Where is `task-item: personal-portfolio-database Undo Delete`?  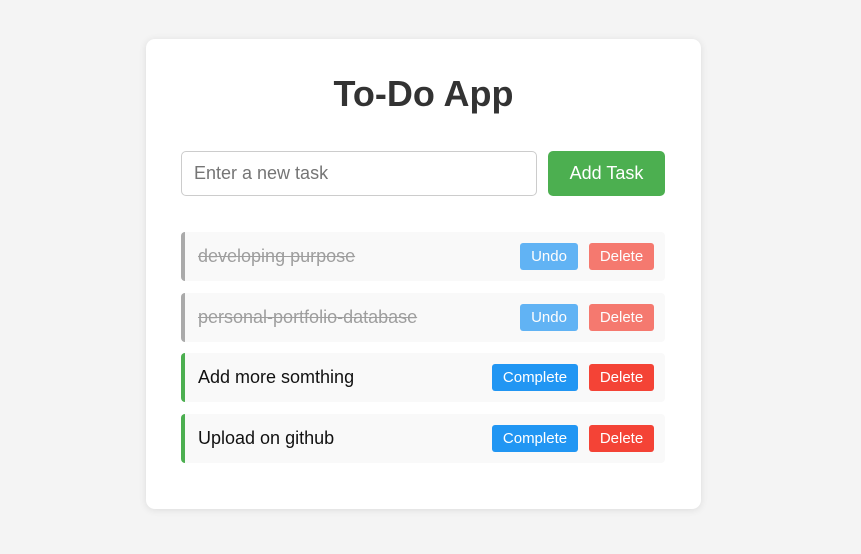 task-item: personal-portfolio-database Undo Delete is located at coordinates (423, 317).